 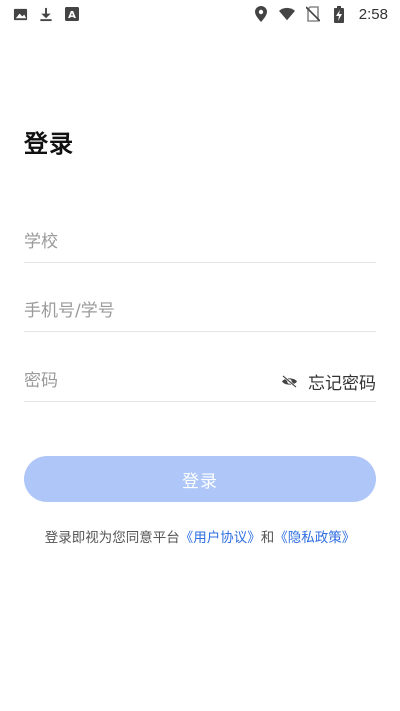 I want to click on wifi-icon, so click(x=286, y=14).